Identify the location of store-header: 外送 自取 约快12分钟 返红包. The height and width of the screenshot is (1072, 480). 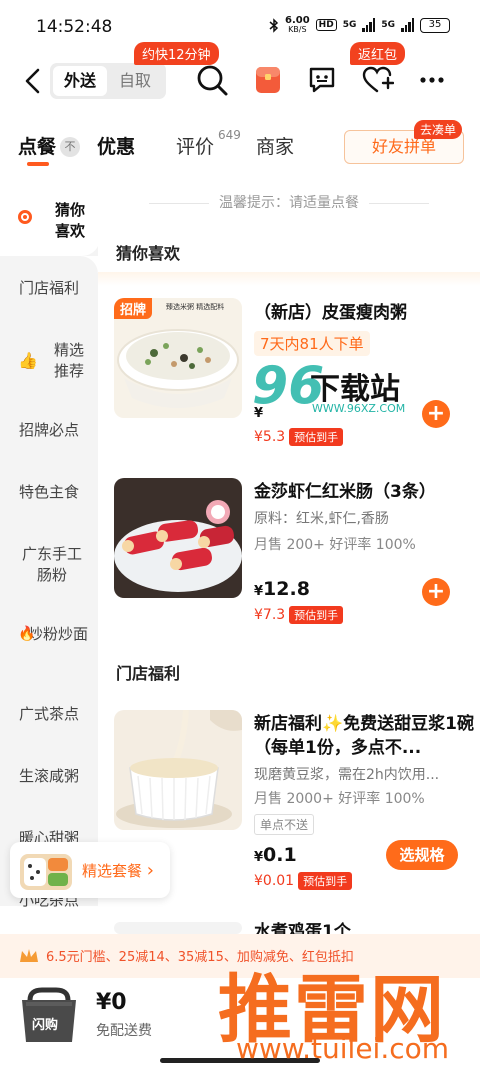
(240, 76).